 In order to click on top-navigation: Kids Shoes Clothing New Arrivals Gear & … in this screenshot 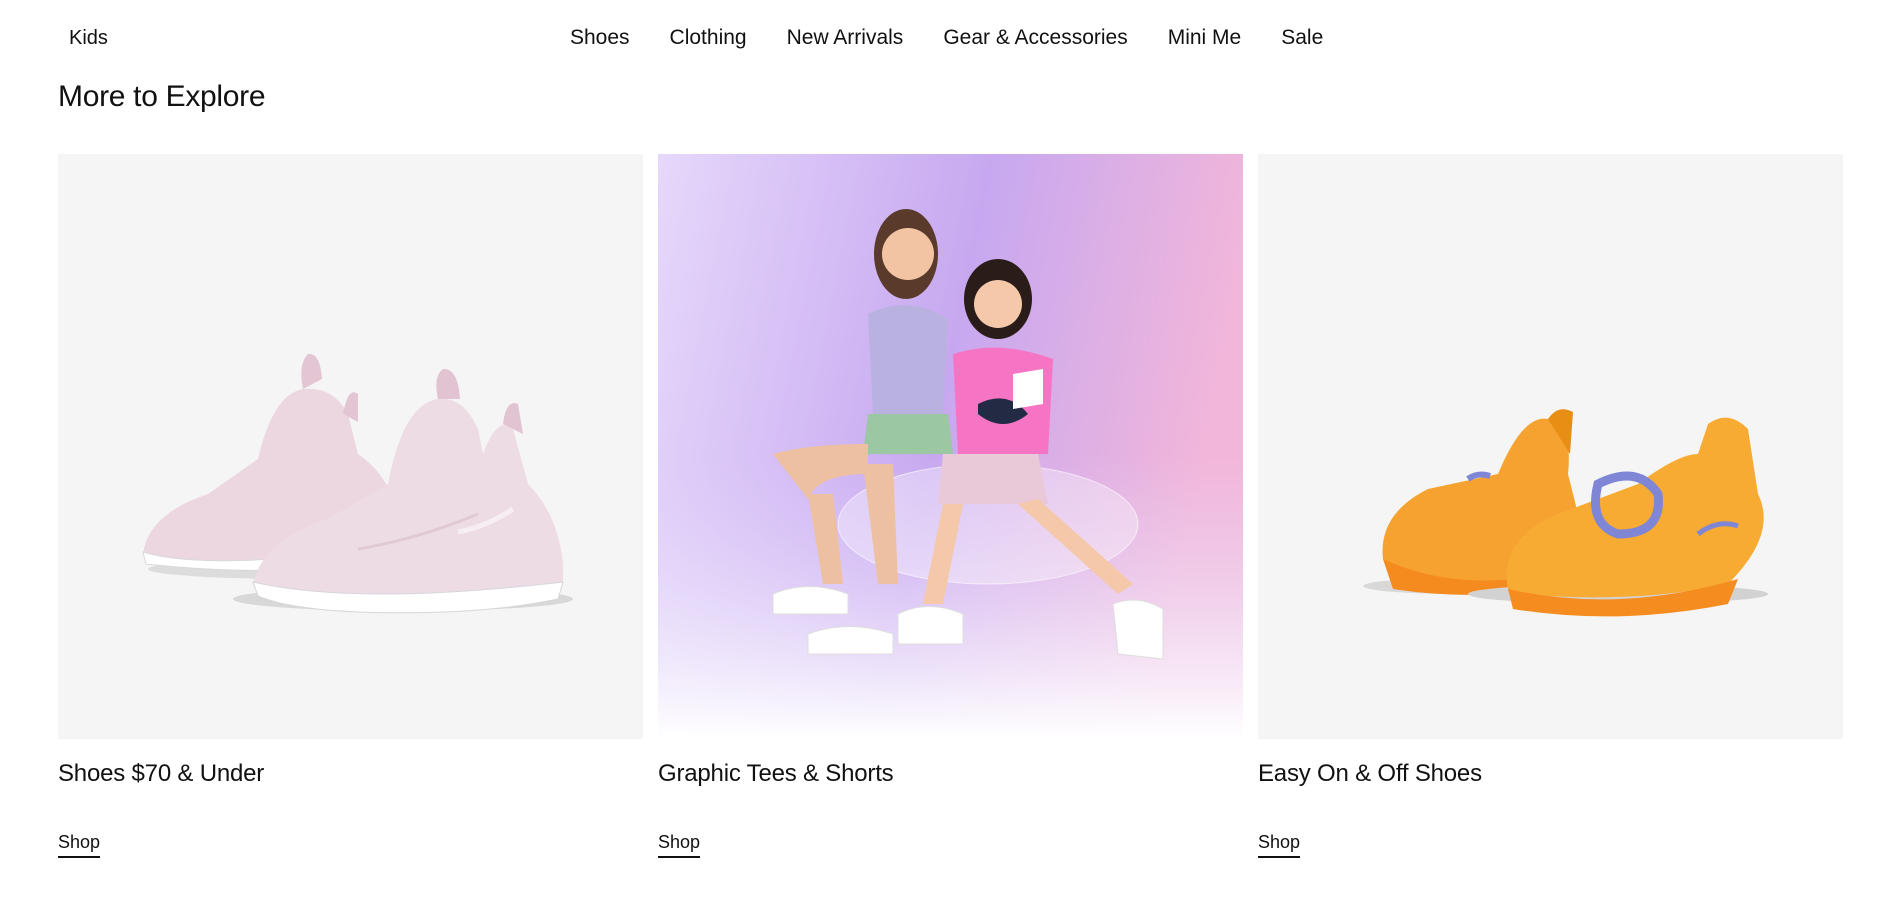, I will do `click(944, 38)`.